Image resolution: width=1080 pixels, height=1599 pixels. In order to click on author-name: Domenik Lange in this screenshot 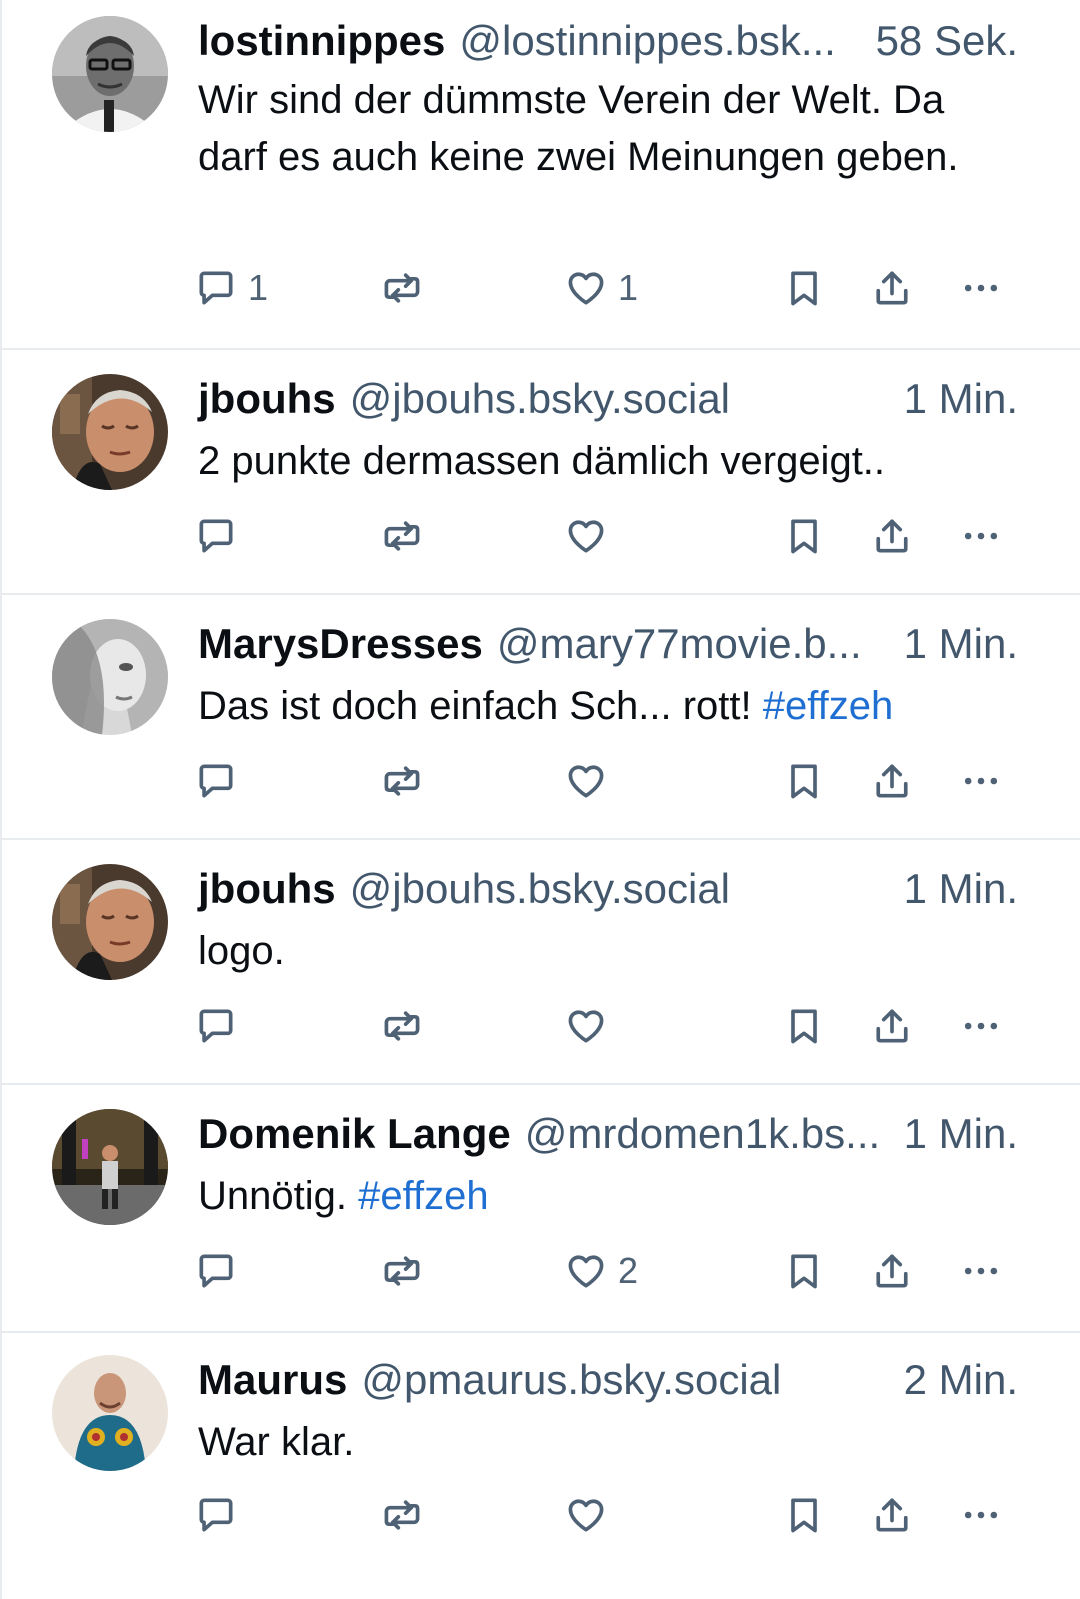, I will do `click(354, 1134)`.